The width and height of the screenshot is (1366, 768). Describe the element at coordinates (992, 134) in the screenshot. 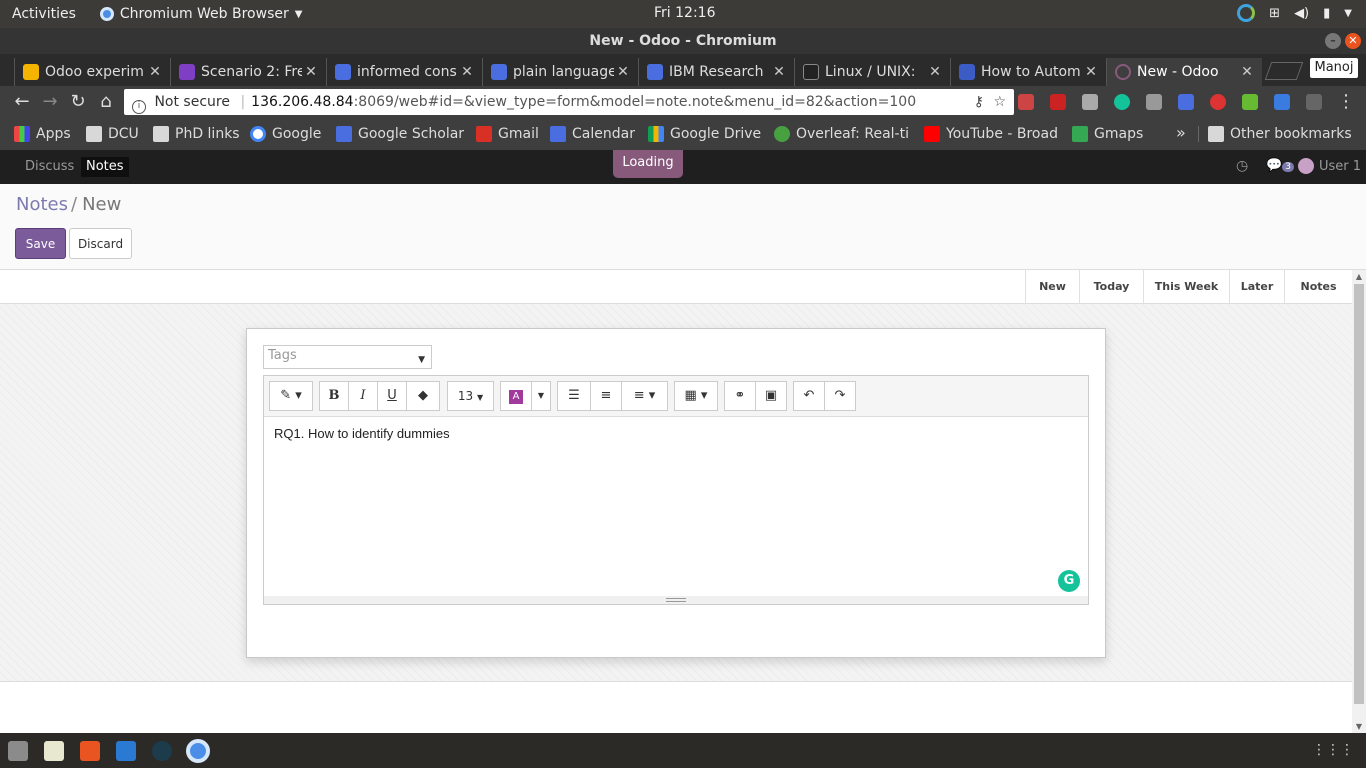

I see `bookmark-youtube: YouTube - Broad` at that location.